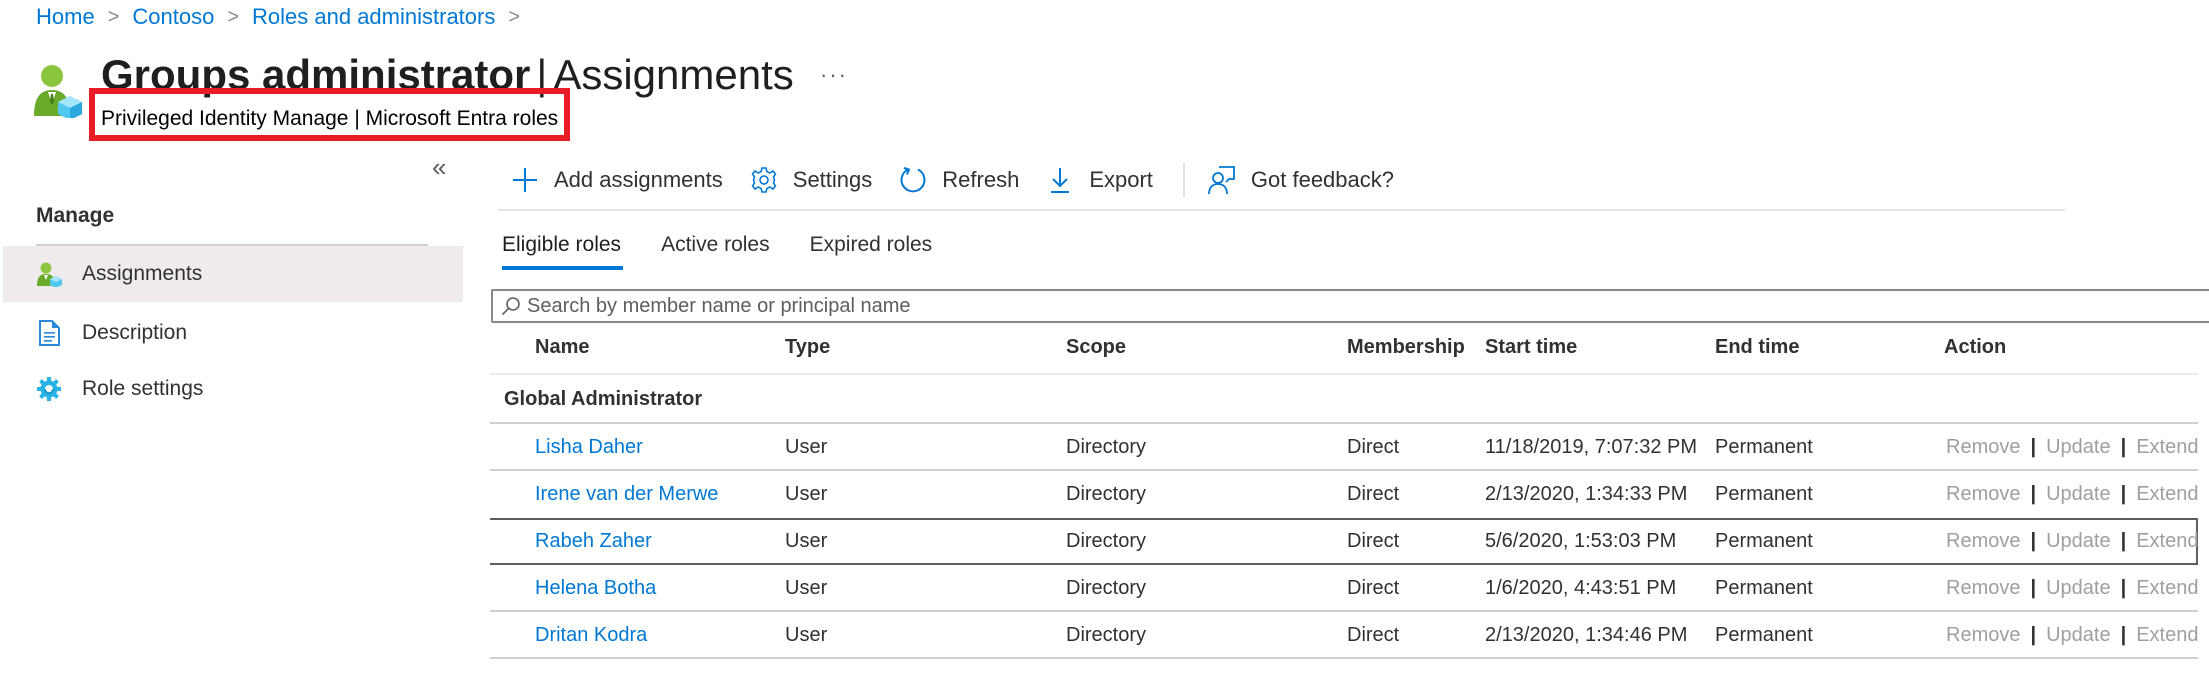 The width and height of the screenshot is (2209, 673). I want to click on feedback-button: Got feedback?, so click(1300, 180).